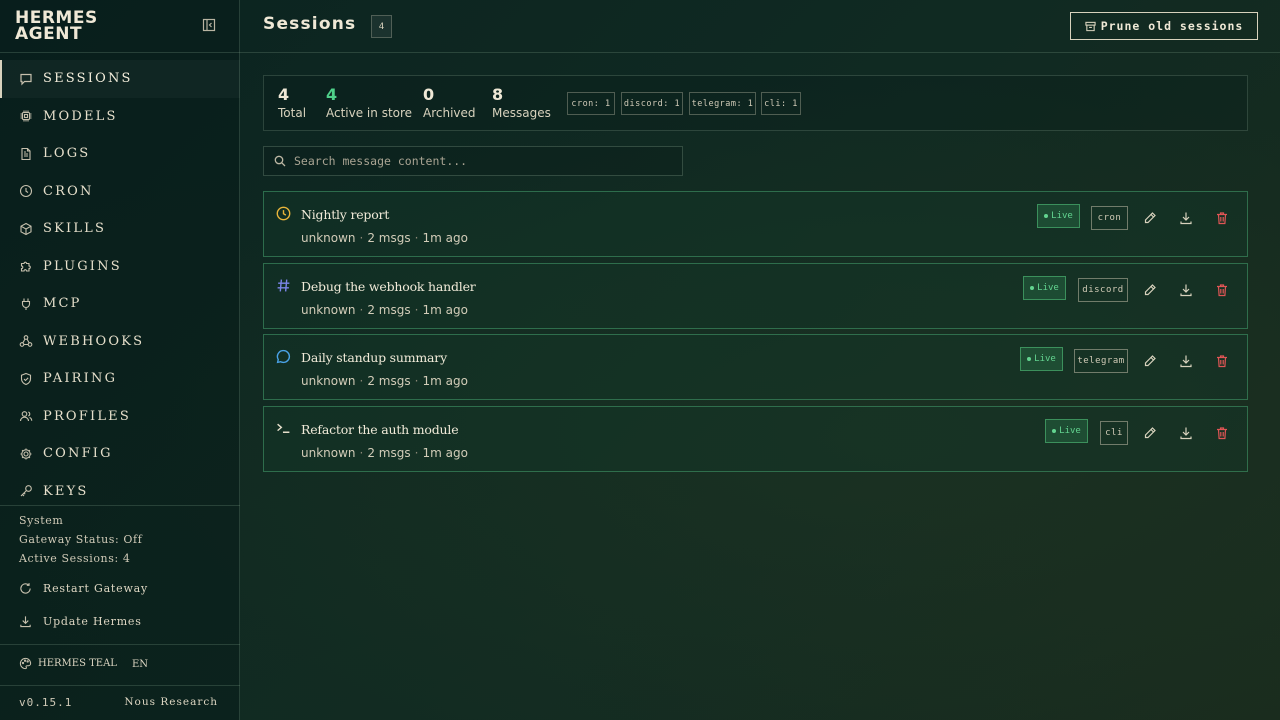  What do you see at coordinates (449, 102) in the screenshot?
I see `stat-archived: 0 Archived` at bounding box center [449, 102].